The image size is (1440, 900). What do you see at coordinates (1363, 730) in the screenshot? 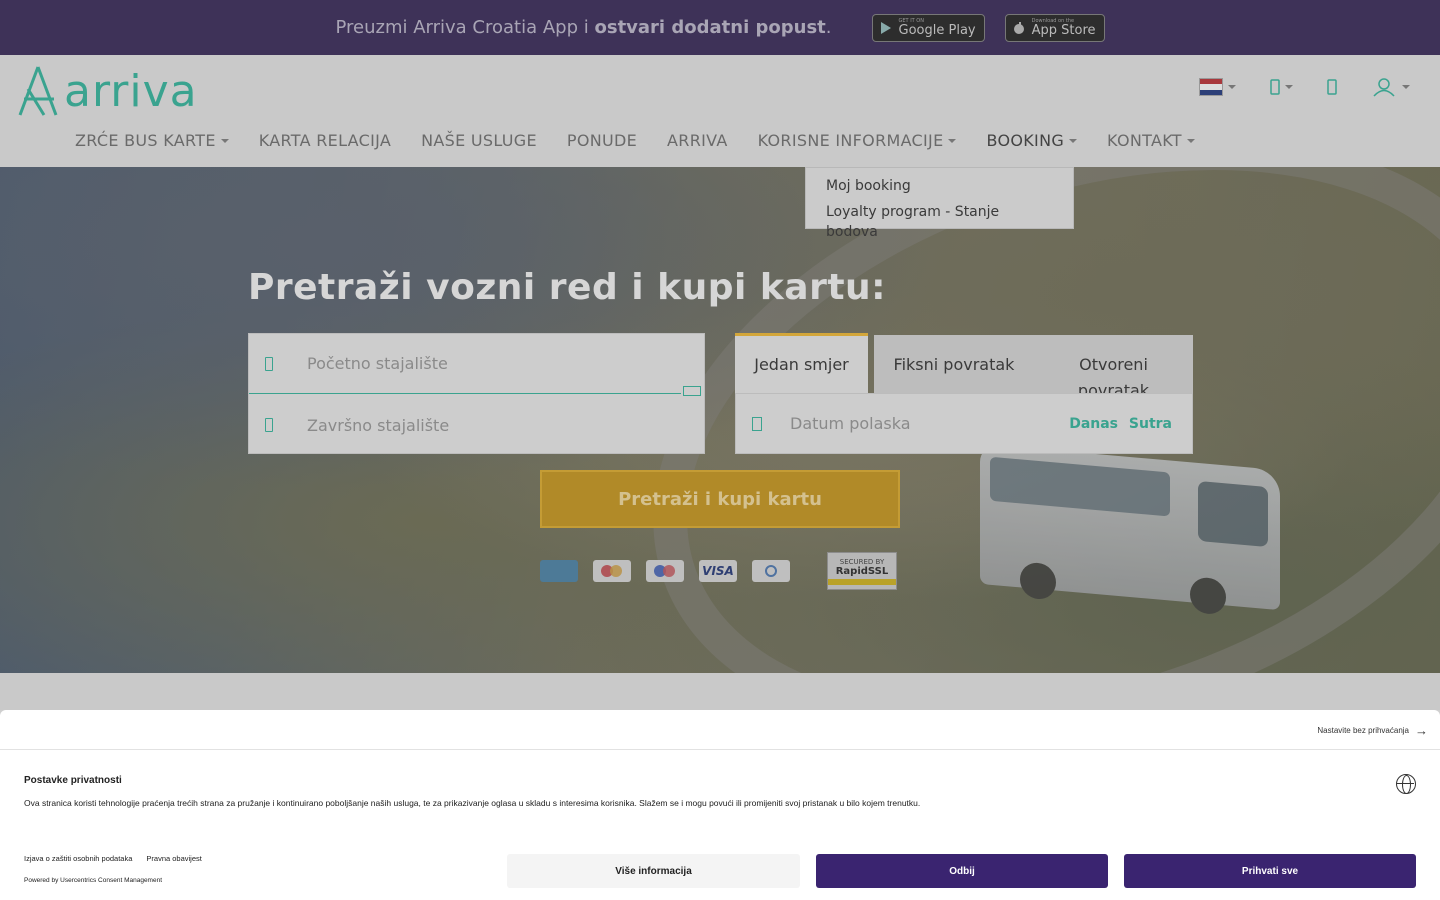
I see `continue-label: Nastavite bez prihvaćanja` at bounding box center [1363, 730].